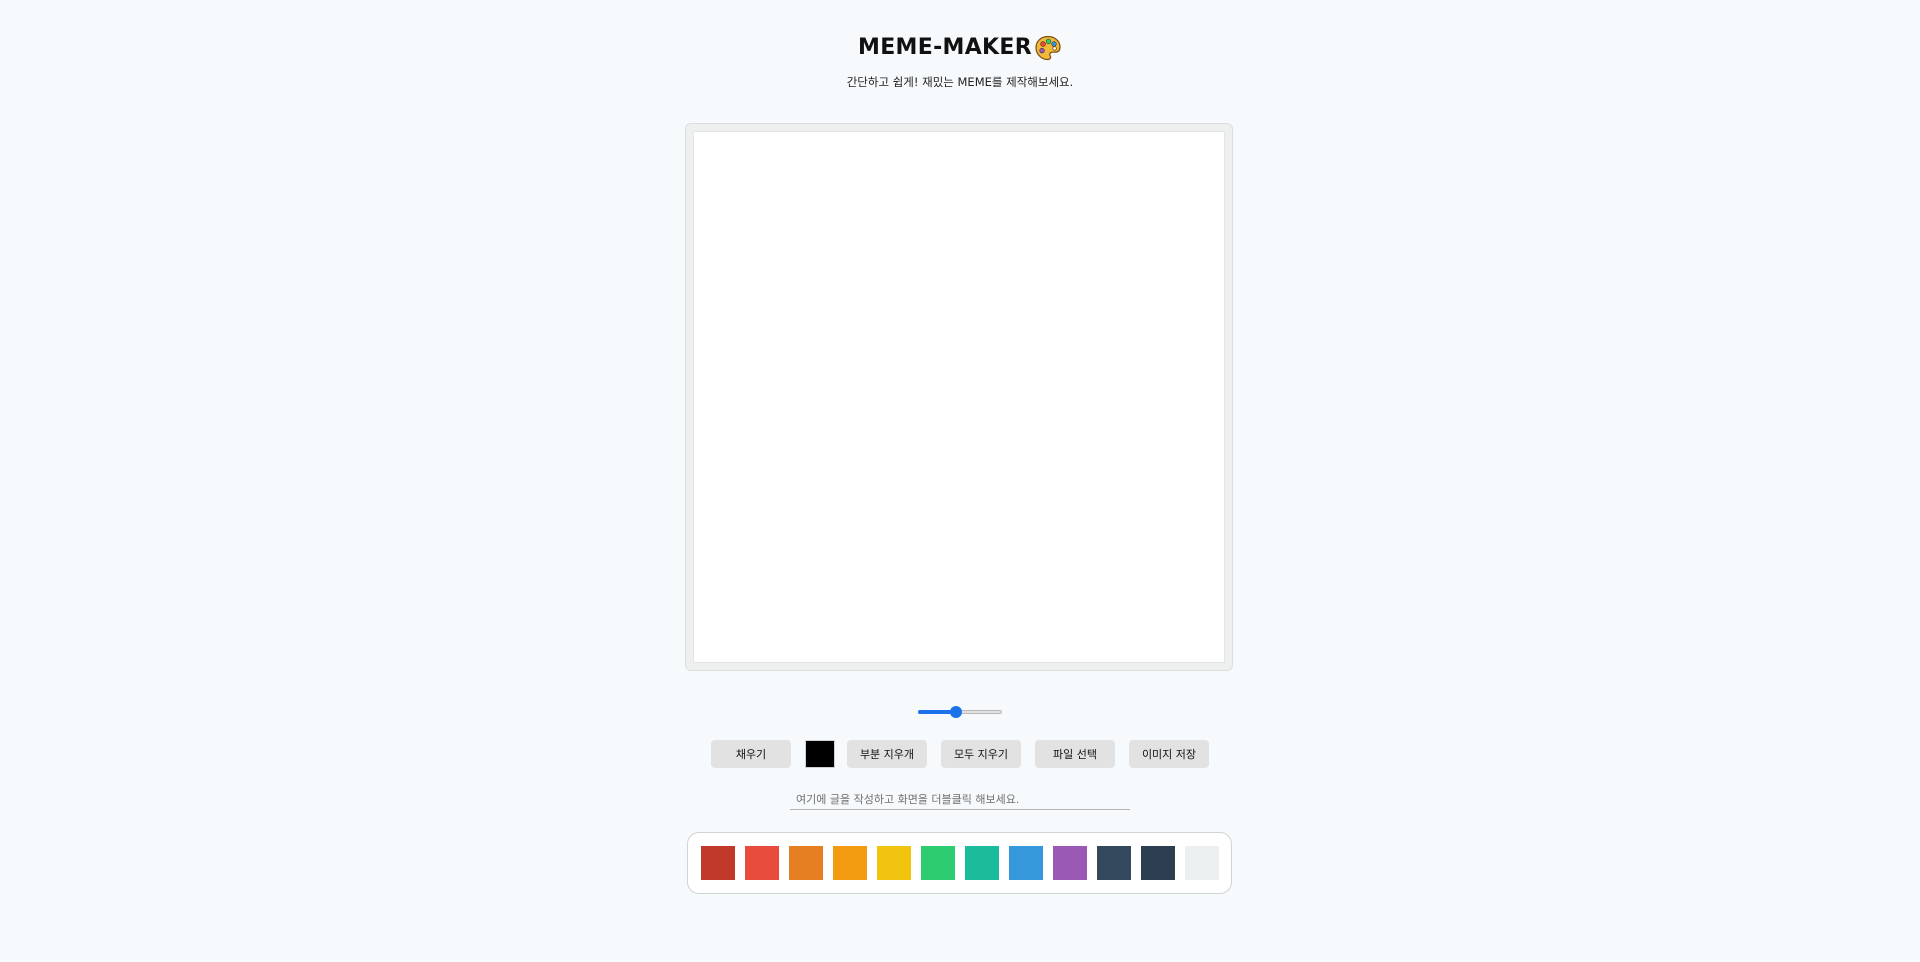  I want to click on color-picker, so click(820, 754).